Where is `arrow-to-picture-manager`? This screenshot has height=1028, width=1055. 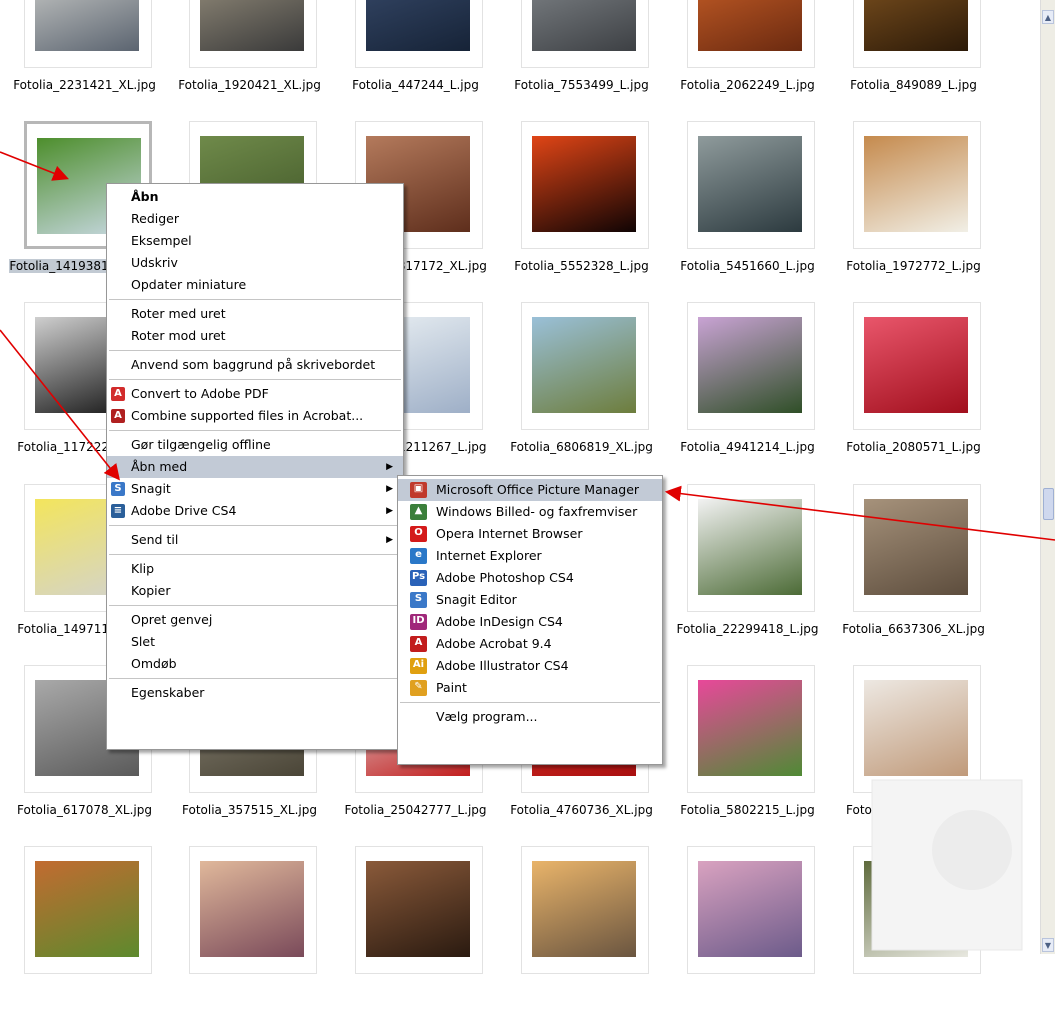 arrow-to-picture-manager is located at coordinates (859, 513).